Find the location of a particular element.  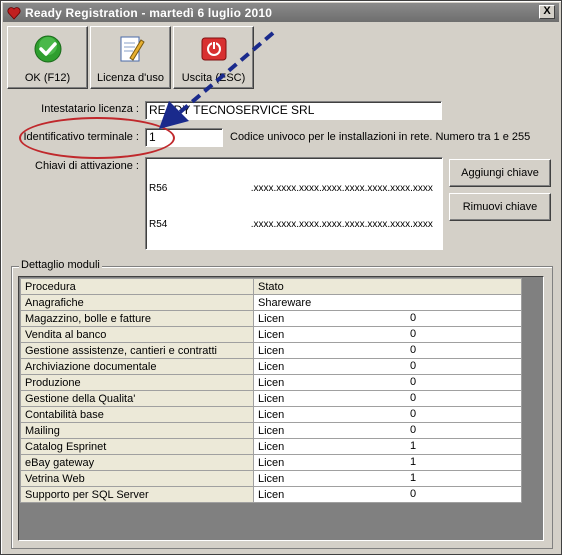

check-icon is located at coordinates (47, 49).